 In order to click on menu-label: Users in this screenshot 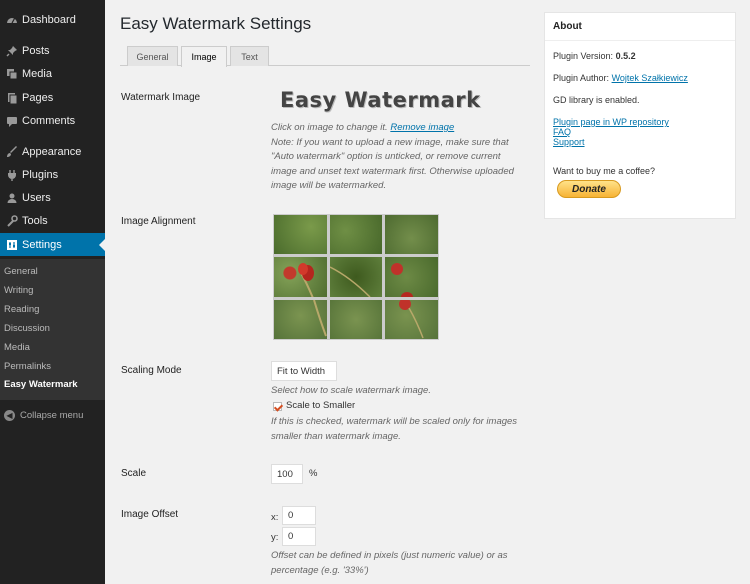, I will do `click(36, 197)`.